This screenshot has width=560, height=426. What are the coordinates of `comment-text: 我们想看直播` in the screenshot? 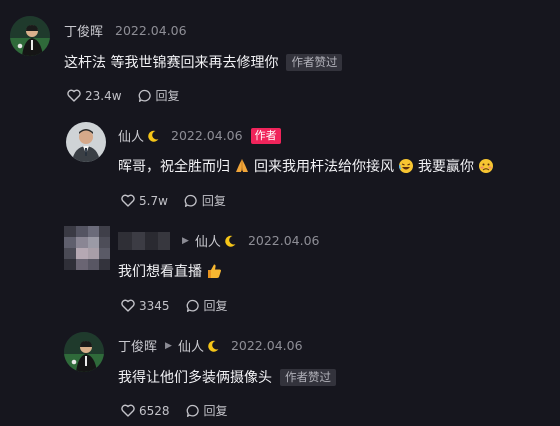 It's located at (160, 272).